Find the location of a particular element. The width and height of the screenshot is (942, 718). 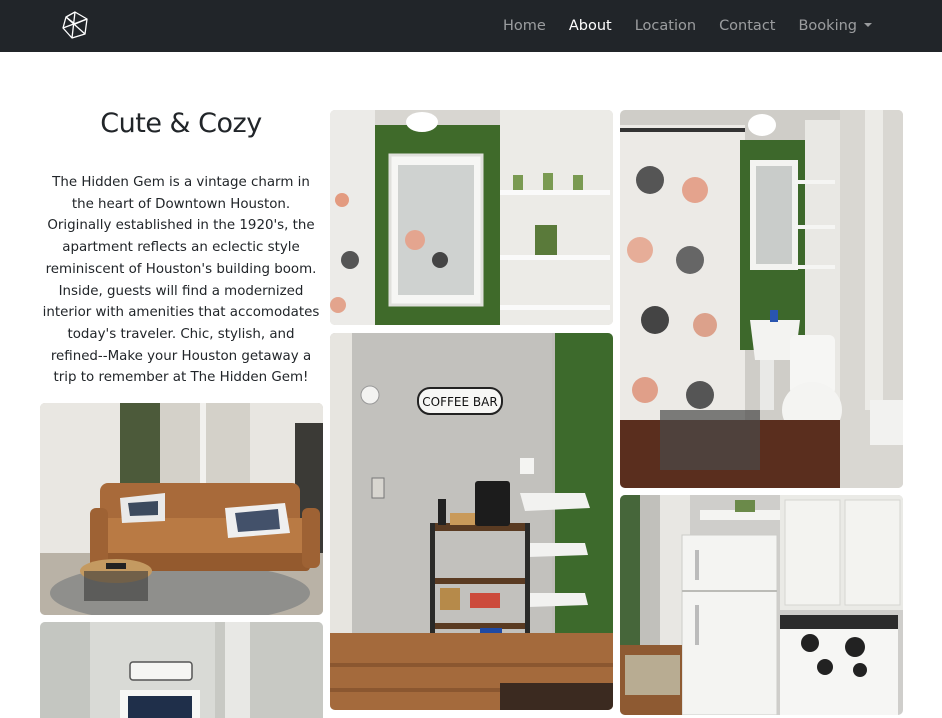

nav-booking-label: Booking is located at coordinates (827, 26).